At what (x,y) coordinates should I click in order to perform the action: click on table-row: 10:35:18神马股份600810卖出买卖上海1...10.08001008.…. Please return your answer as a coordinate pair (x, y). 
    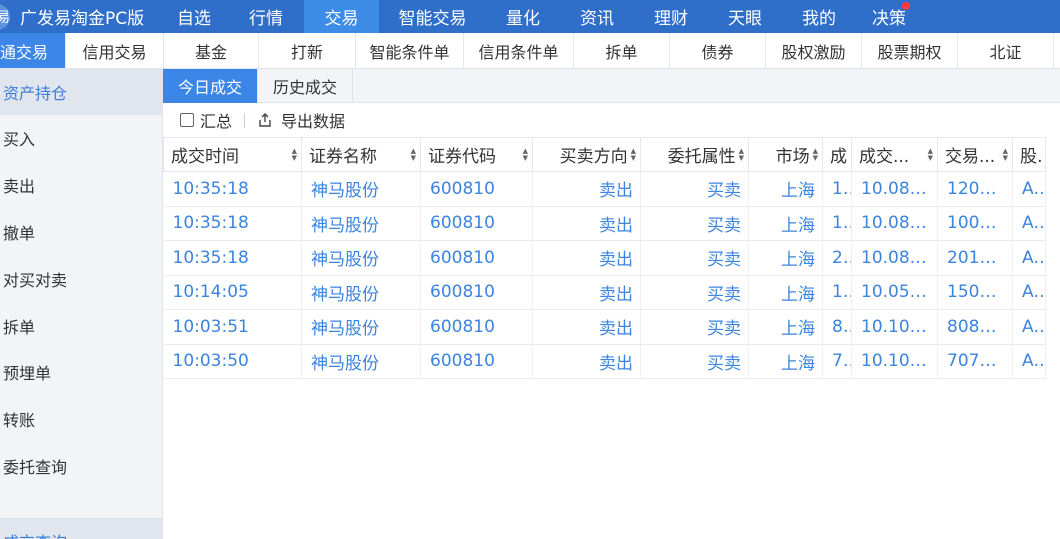
    Looking at the image, I should click on (604, 223).